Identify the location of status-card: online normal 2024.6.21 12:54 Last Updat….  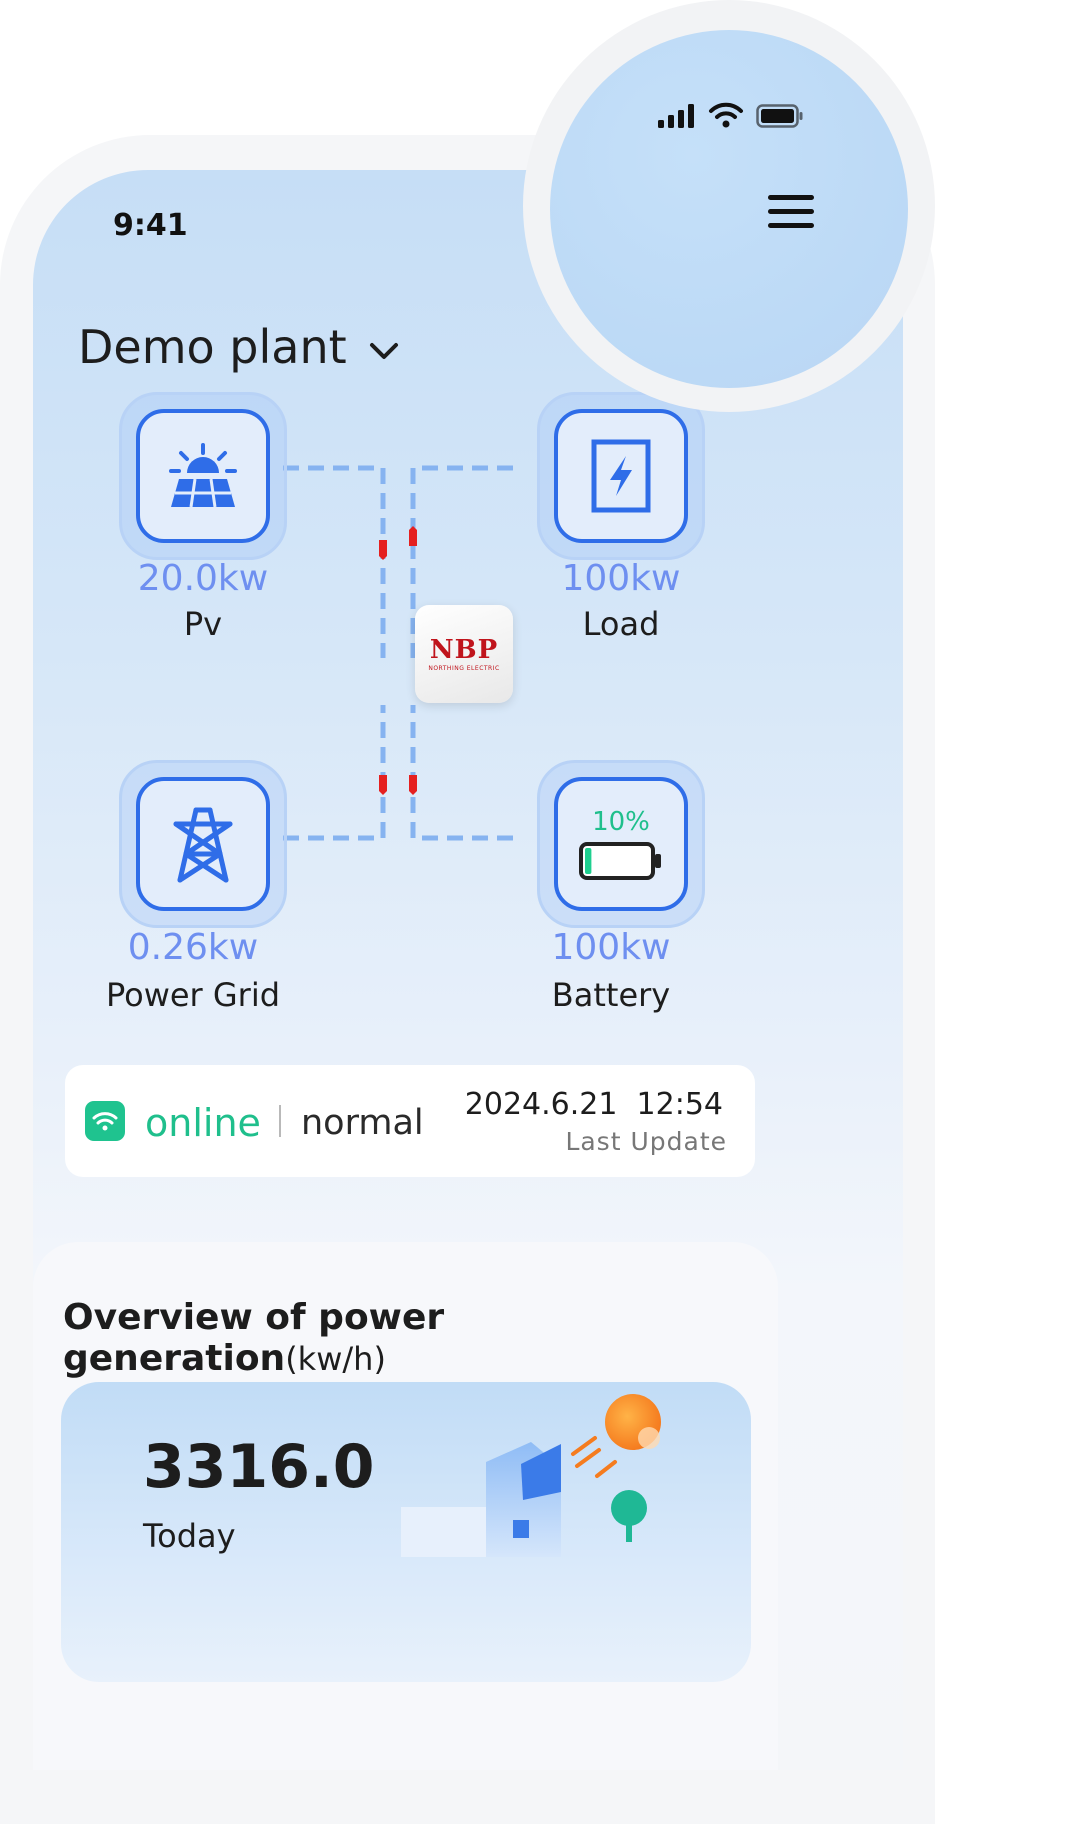
(410, 1121).